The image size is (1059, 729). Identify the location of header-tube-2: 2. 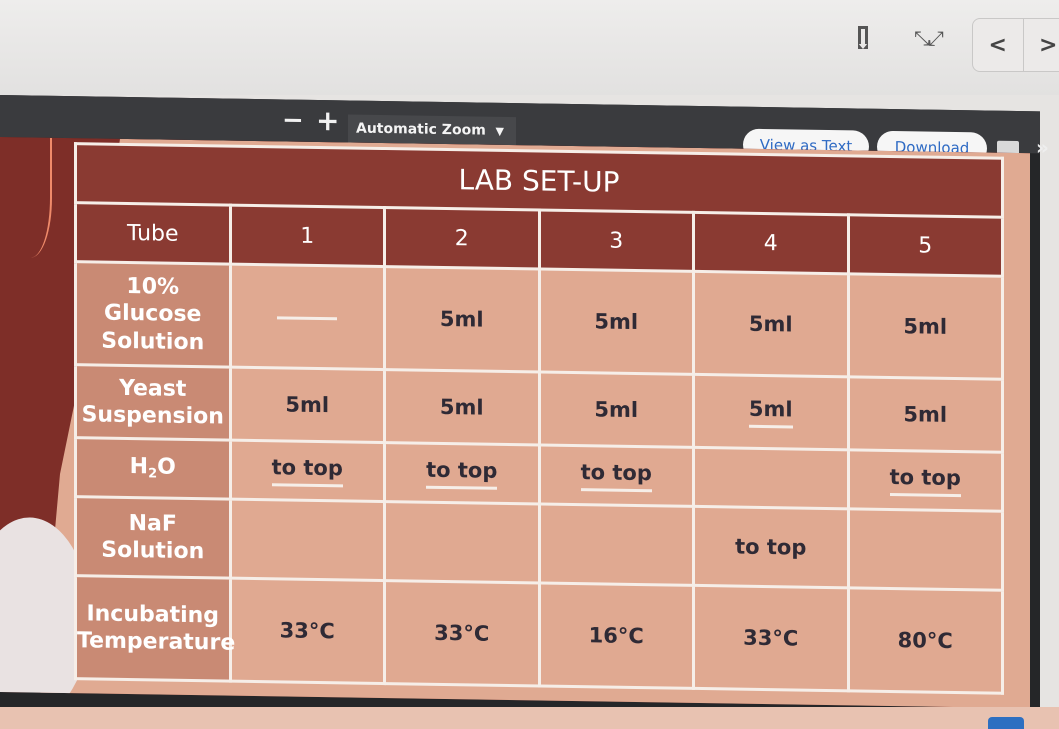
(461, 238).